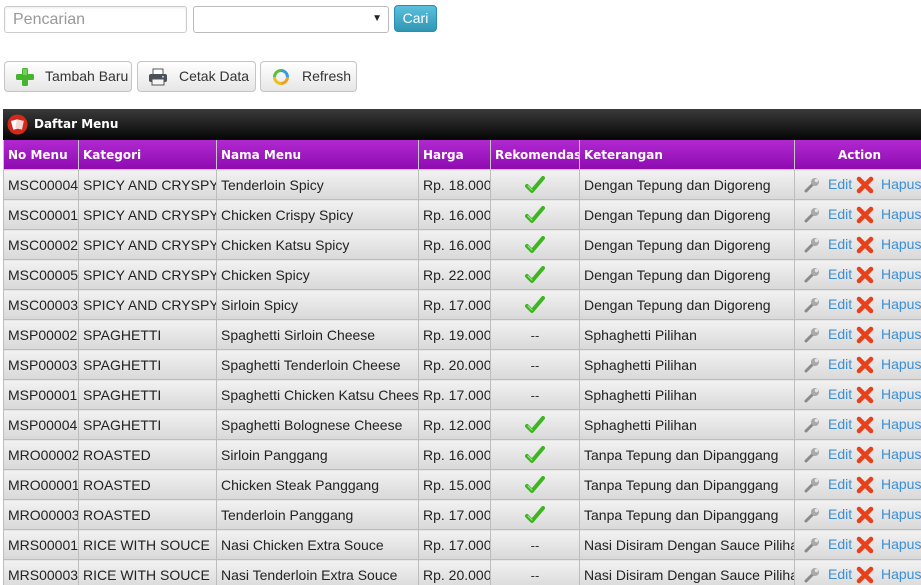 Image resolution: width=921 pixels, height=585 pixels. I want to click on cell-kategori: ROASTED, so click(147, 484).